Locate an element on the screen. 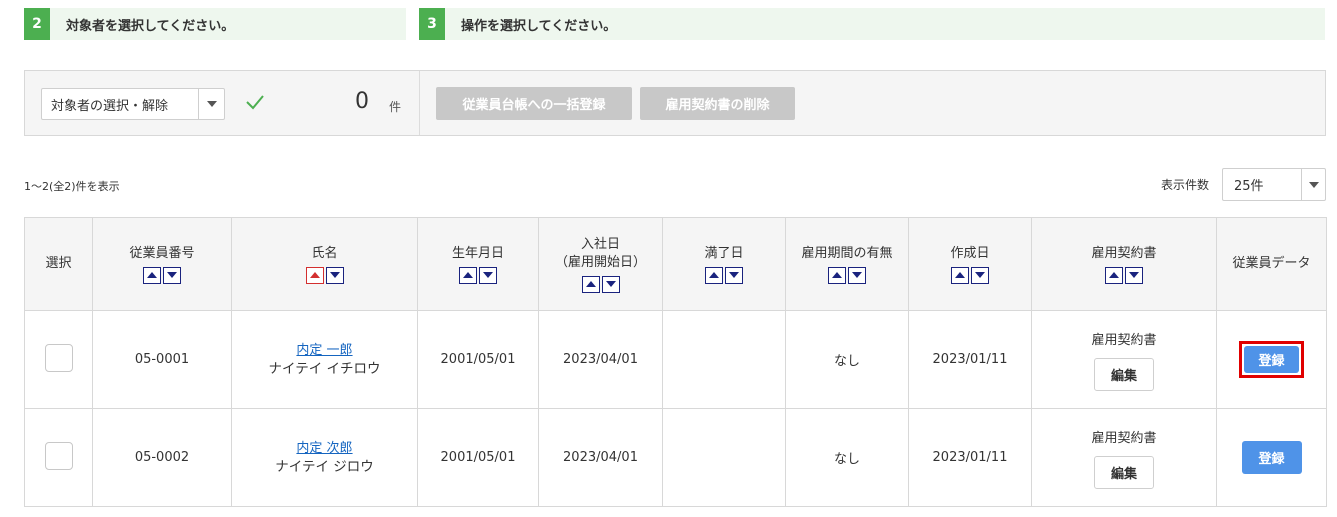  header-label: 雇用契約書 is located at coordinates (1124, 253).